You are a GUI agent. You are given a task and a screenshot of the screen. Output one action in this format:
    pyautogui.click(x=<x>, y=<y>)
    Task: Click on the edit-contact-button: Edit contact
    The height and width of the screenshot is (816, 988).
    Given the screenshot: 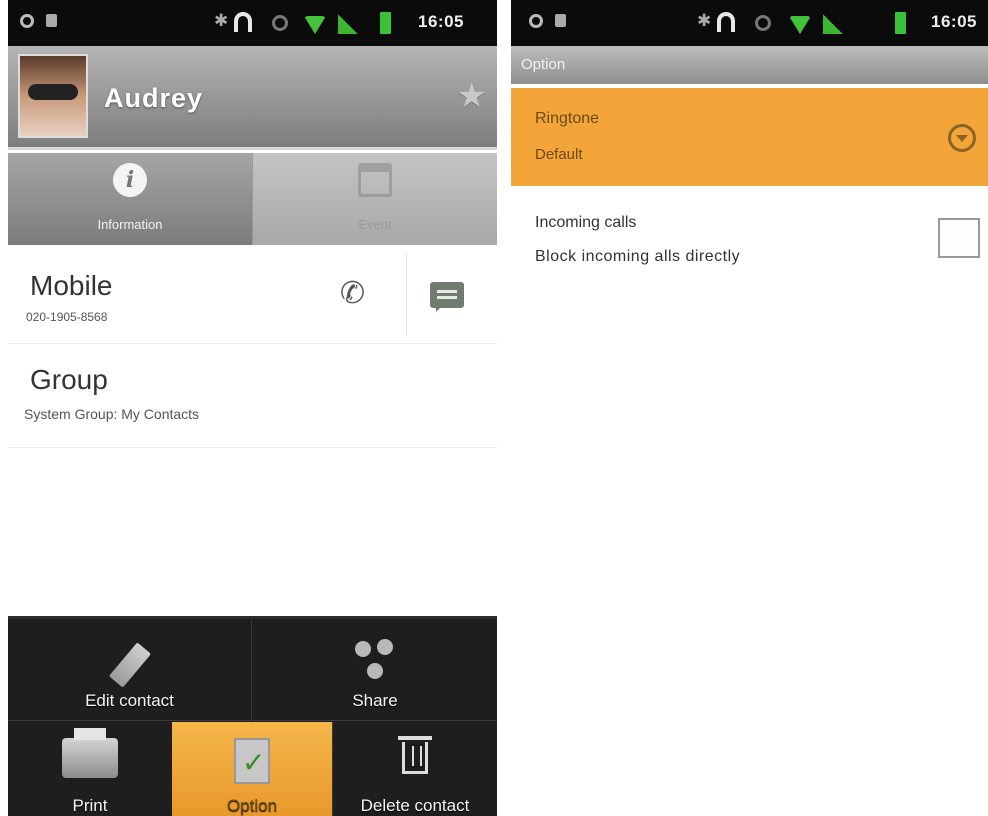 What is the action you would take?
    pyautogui.click(x=130, y=670)
    